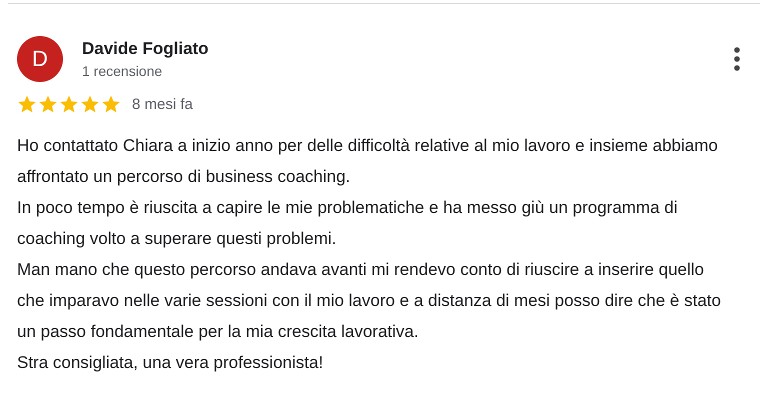  Describe the element at coordinates (368, 161) in the screenshot. I see `review-text: Ho contattato Chiara a inizio anno per delle difficoltà relative al mio lavoro e insieme abbiamo affrontato un percorso di business coaching.` at that location.